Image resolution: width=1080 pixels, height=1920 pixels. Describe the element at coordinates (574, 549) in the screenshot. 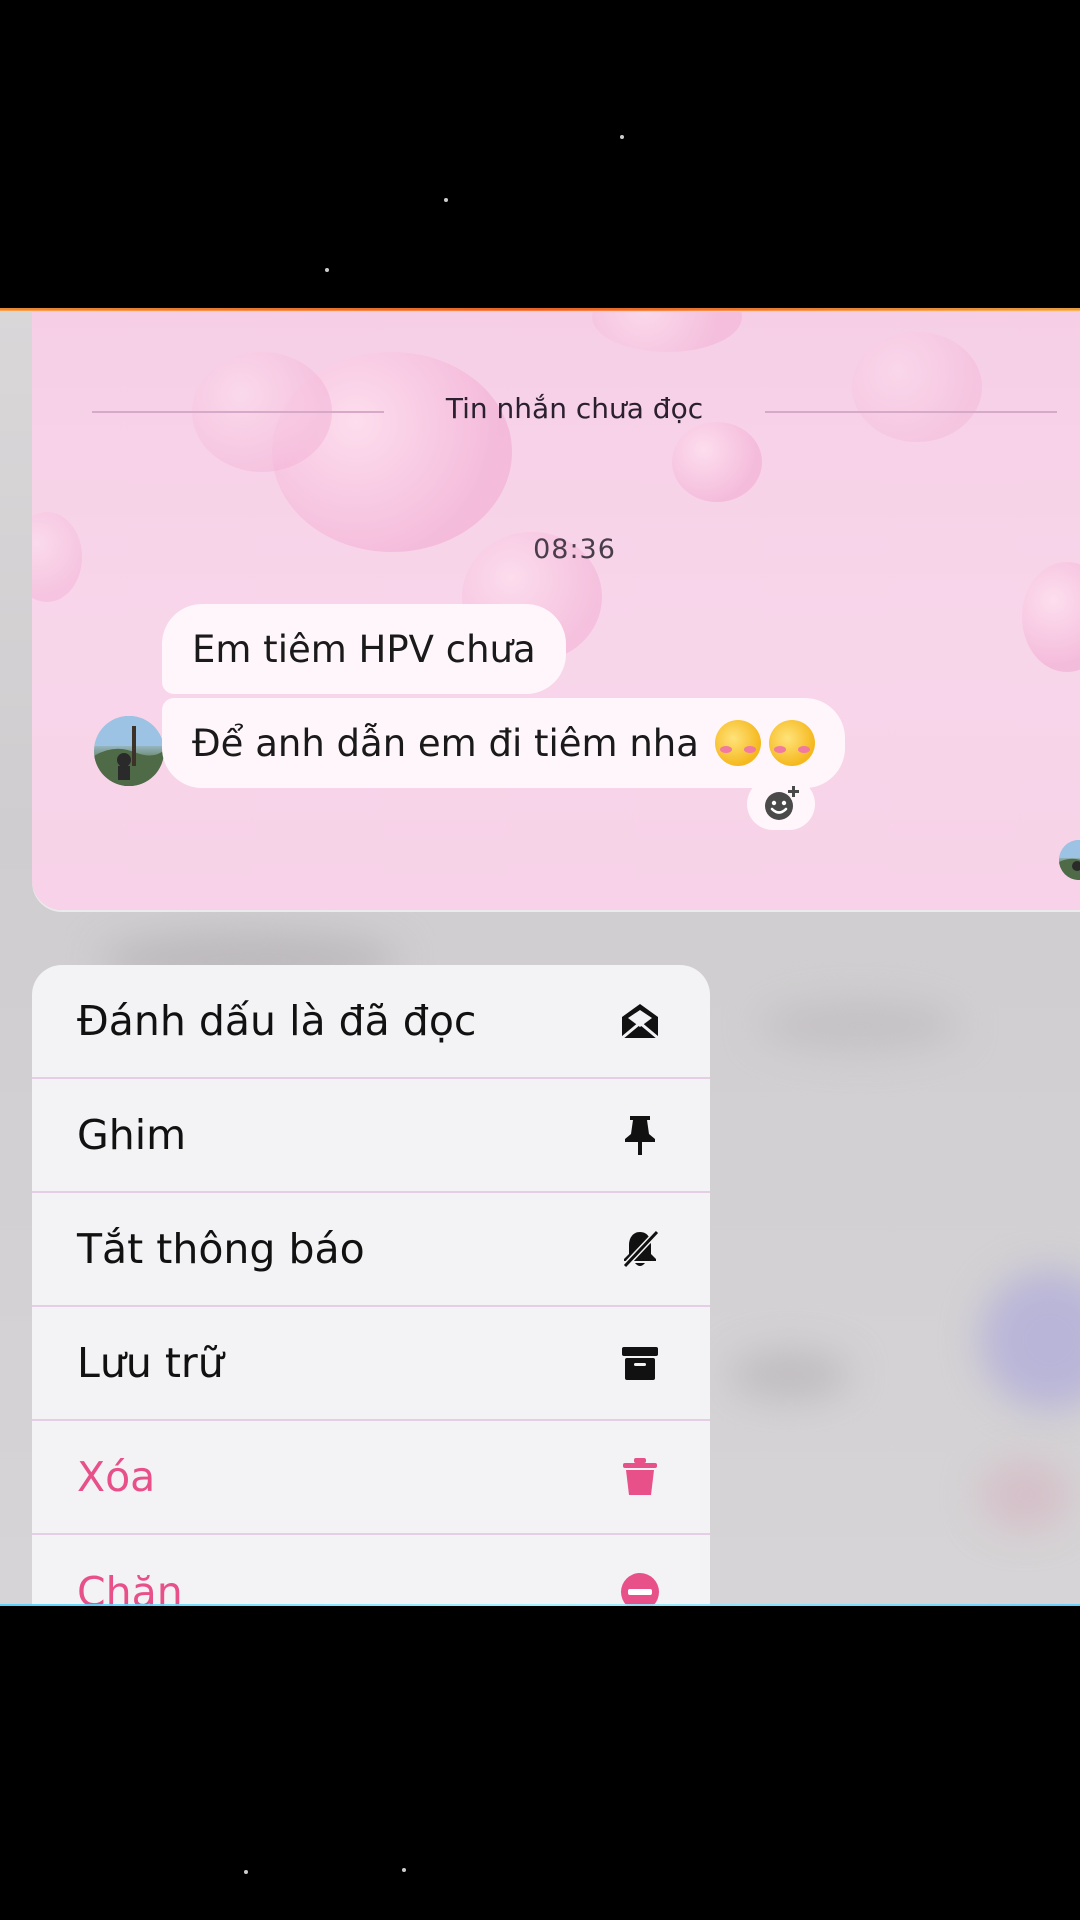

I see `message-timestamp: 08:36` at that location.